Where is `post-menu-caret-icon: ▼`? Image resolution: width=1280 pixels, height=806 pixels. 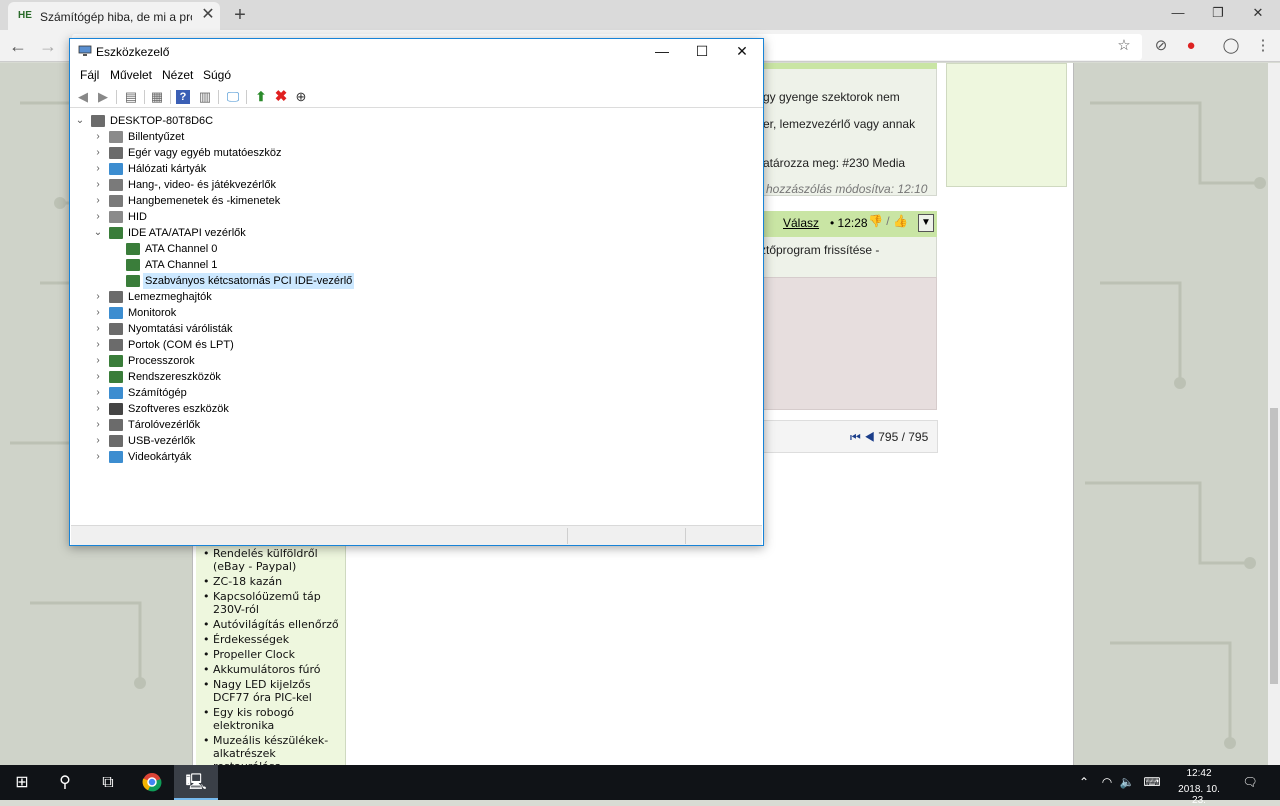 post-menu-caret-icon: ▼ is located at coordinates (926, 223).